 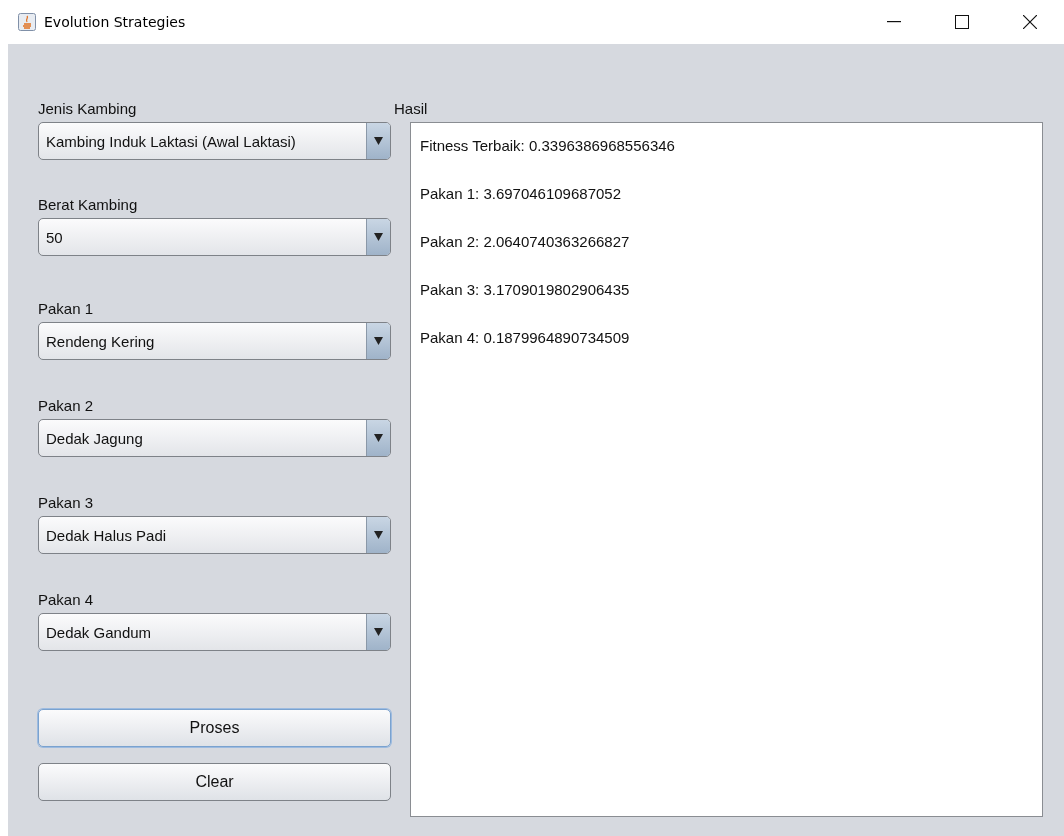 I want to click on field-label: Jenis Kambing, so click(x=88, y=109).